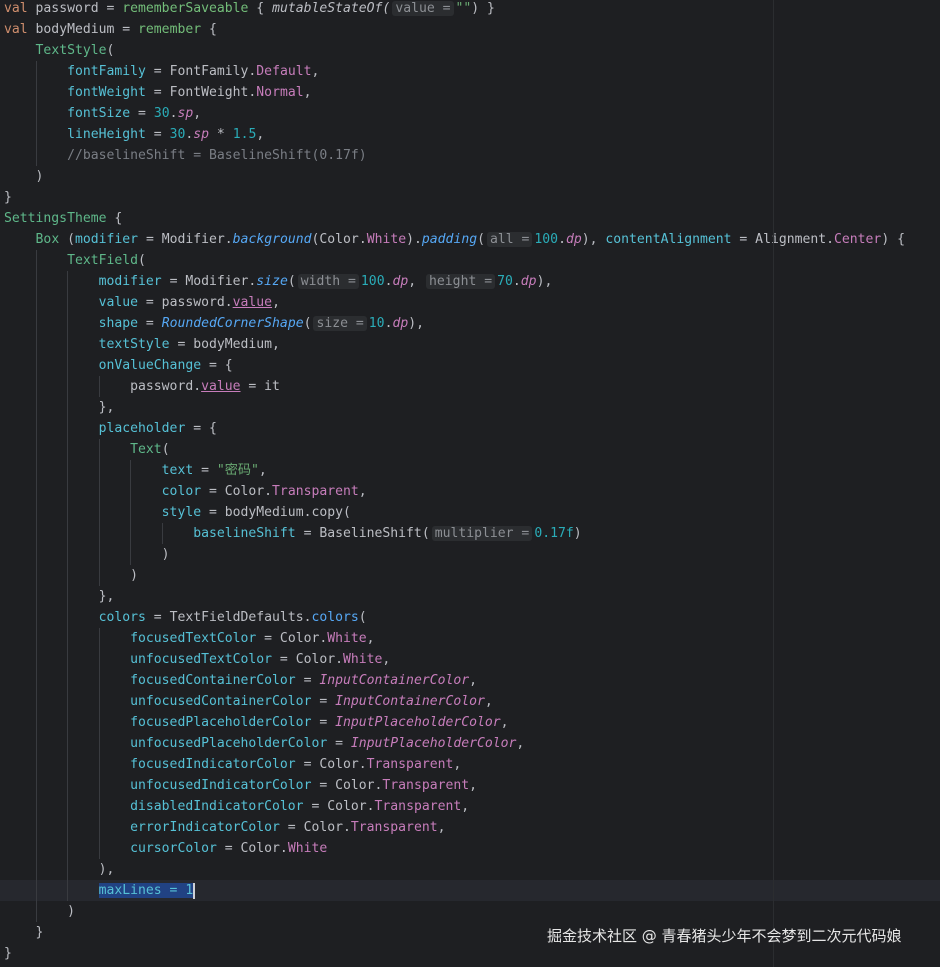 The height and width of the screenshot is (967, 940). I want to click on code-token: bodyMedium =, so click(83, 29).